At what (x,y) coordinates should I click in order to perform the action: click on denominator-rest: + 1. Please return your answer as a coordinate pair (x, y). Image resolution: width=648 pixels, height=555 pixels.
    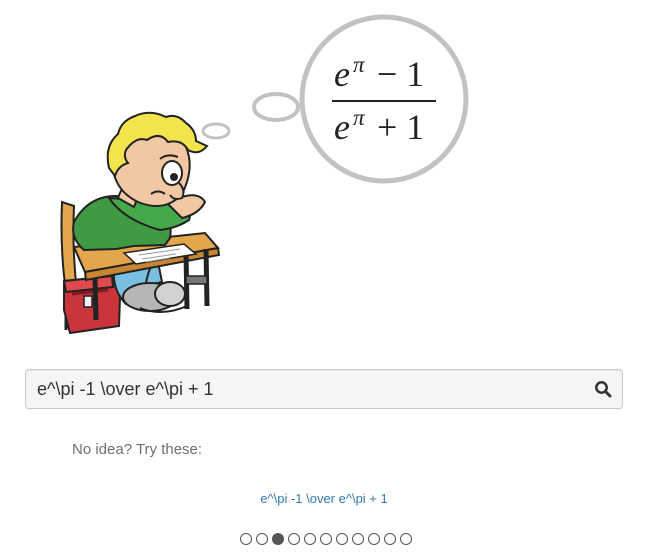
    Looking at the image, I should click on (400, 127).